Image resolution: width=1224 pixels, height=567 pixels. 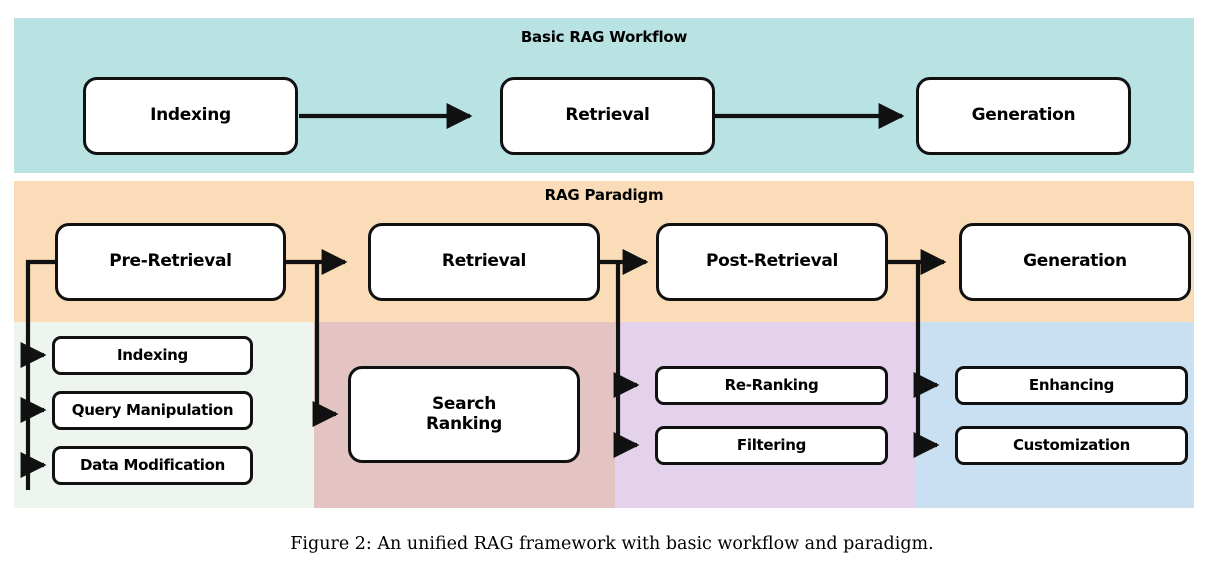 What do you see at coordinates (484, 262) in the screenshot?
I see `node-retrieval: Retrieval` at bounding box center [484, 262].